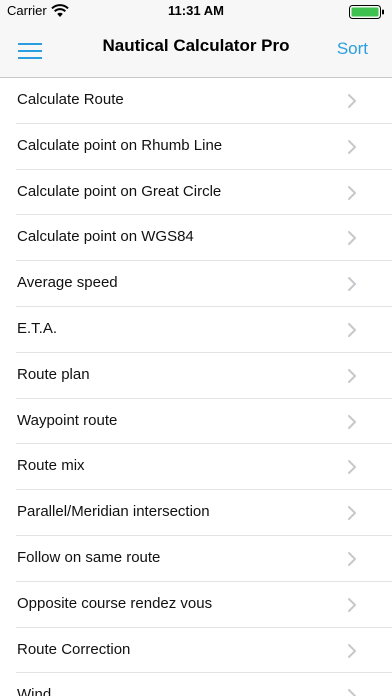 The height and width of the screenshot is (696, 392). I want to click on status-bar: Carrier 11:31 AM, so click(196, 11).